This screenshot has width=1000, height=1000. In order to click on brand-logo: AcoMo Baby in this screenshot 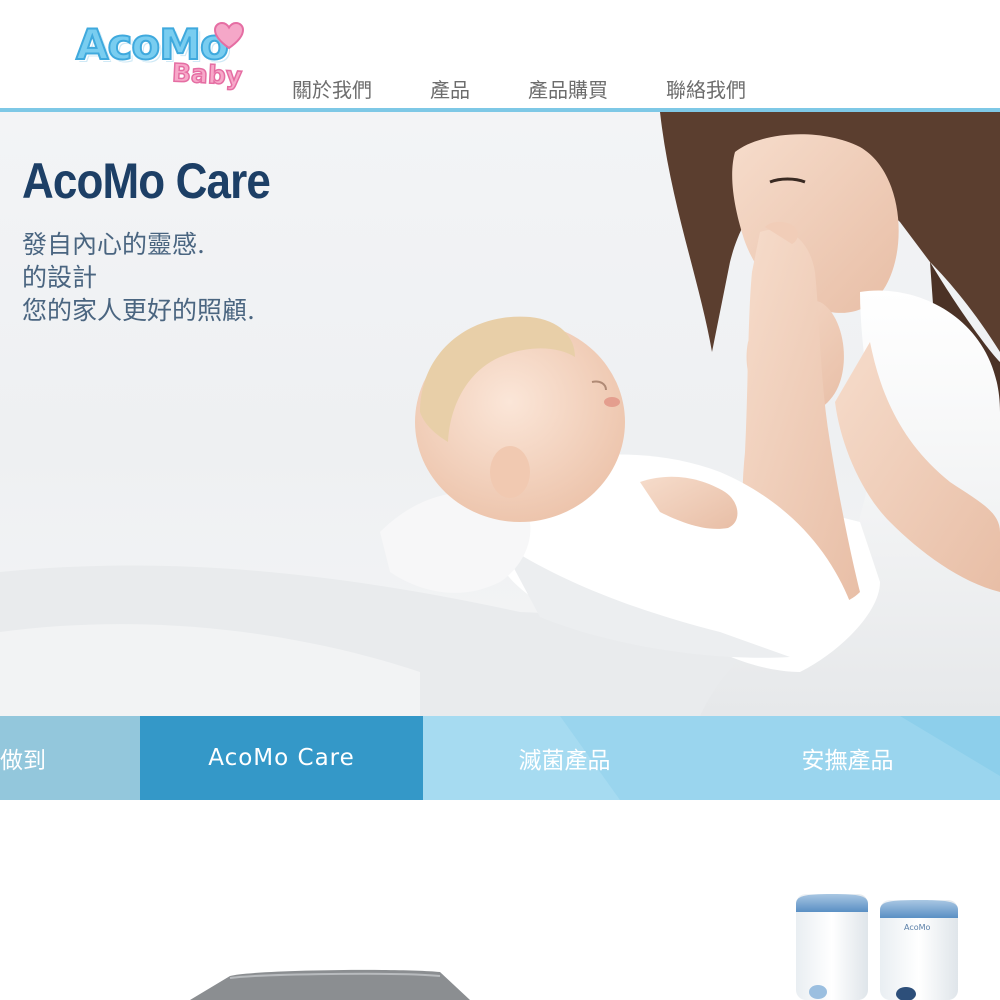, I will do `click(160, 59)`.